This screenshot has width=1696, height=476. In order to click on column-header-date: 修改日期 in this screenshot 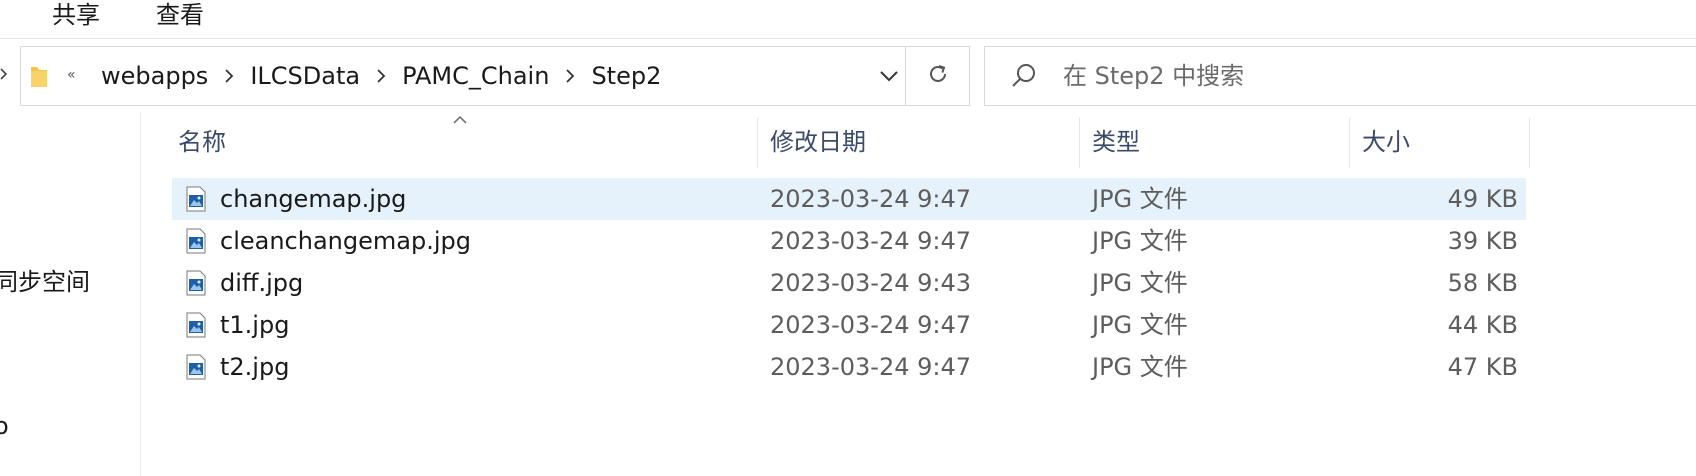, I will do `click(919, 143)`.